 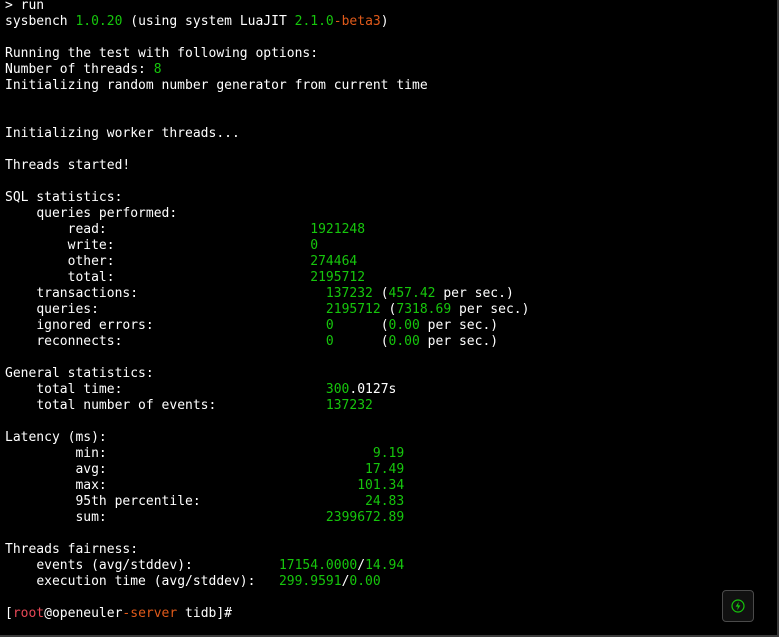 What do you see at coordinates (240, 485) in the screenshot?
I see `latency-row-max: max: 101.34` at bounding box center [240, 485].